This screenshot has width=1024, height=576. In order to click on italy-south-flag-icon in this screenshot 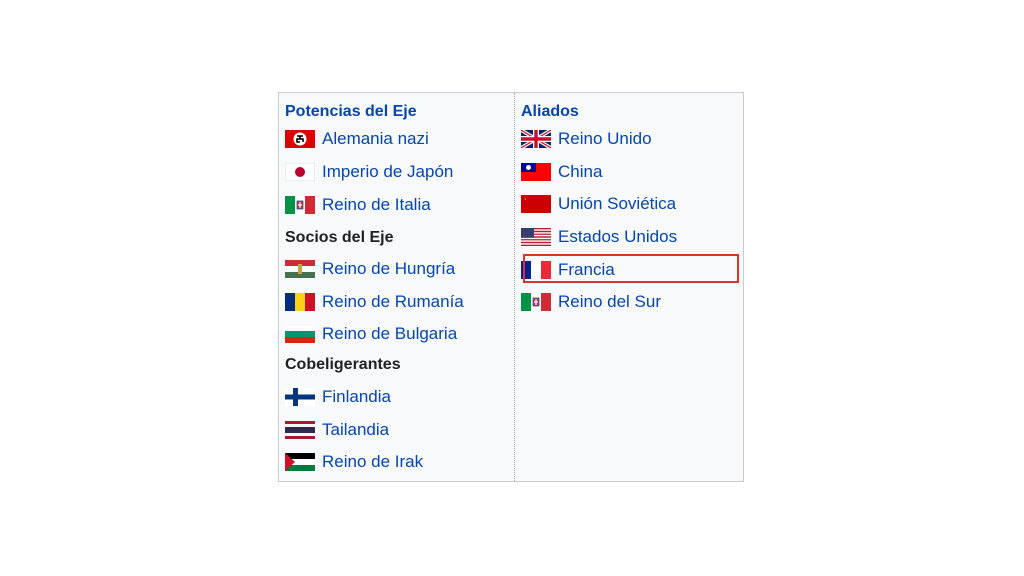, I will do `click(536, 302)`.